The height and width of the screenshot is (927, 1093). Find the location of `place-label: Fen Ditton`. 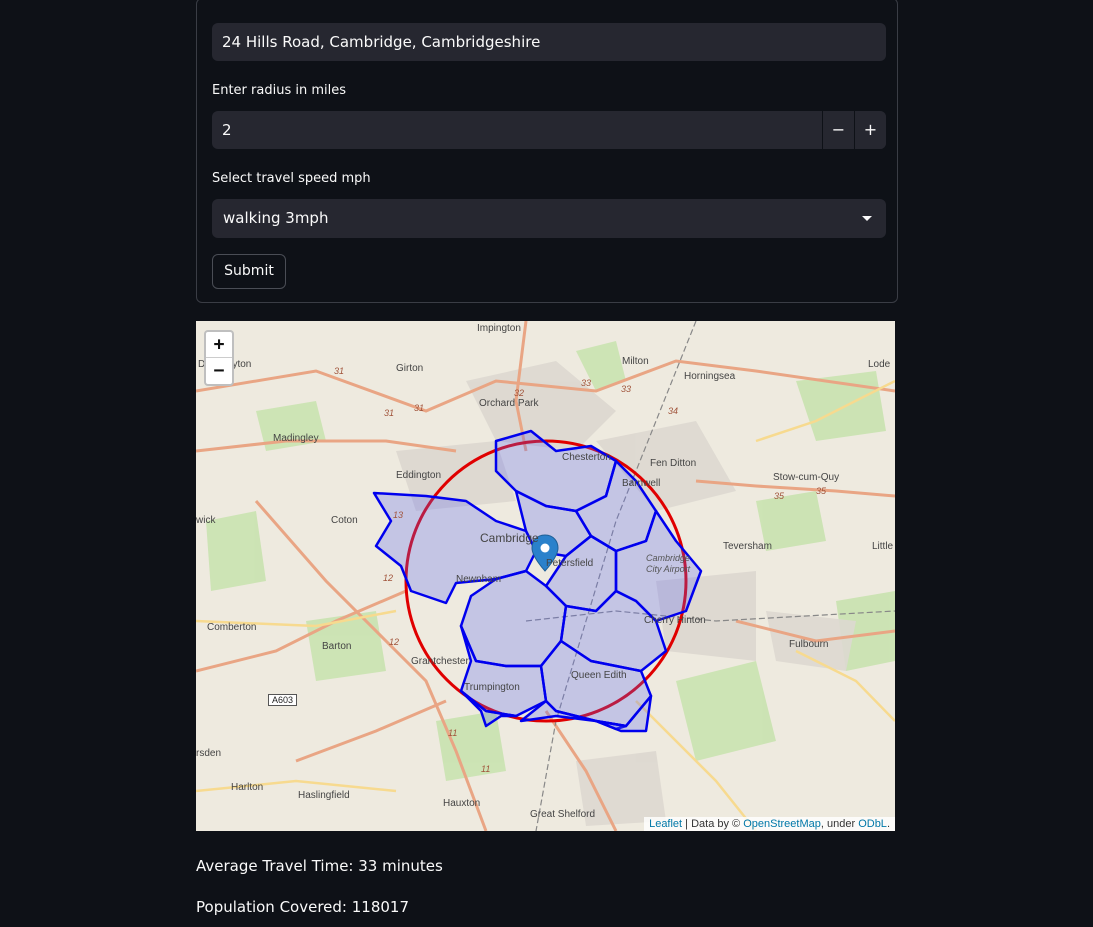

place-label: Fen Ditton is located at coordinates (673, 463).